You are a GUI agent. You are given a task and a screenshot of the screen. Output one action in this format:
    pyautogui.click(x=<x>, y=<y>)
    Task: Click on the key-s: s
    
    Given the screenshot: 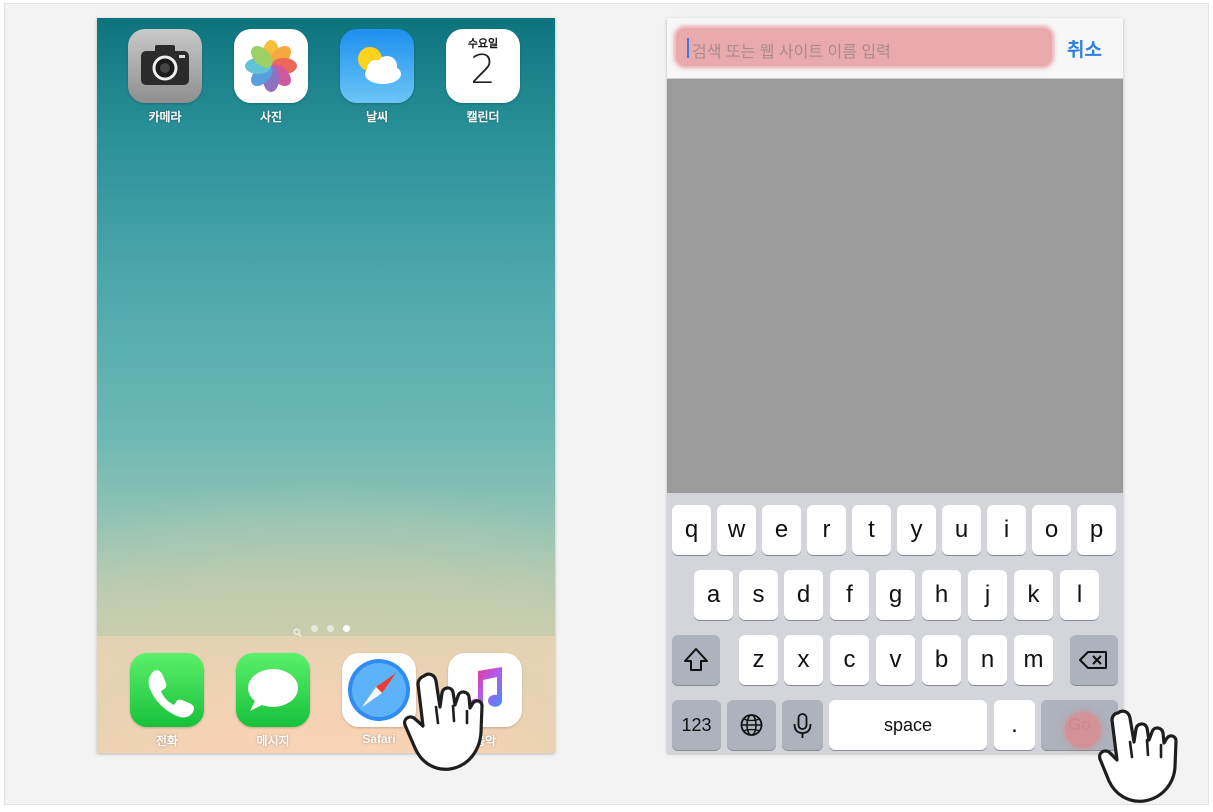 What is the action you would take?
    pyautogui.click(x=758, y=595)
    